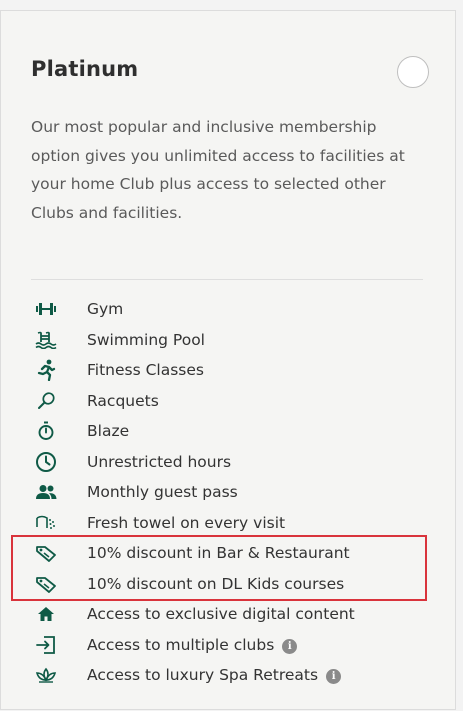  What do you see at coordinates (46, 675) in the screenshot?
I see `lotus-icon` at bounding box center [46, 675].